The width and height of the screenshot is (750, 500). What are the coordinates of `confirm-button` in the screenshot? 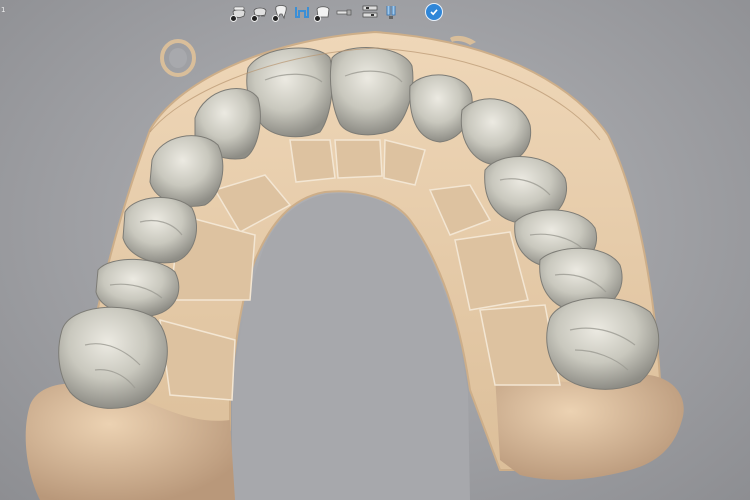 It's located at (434, 12).